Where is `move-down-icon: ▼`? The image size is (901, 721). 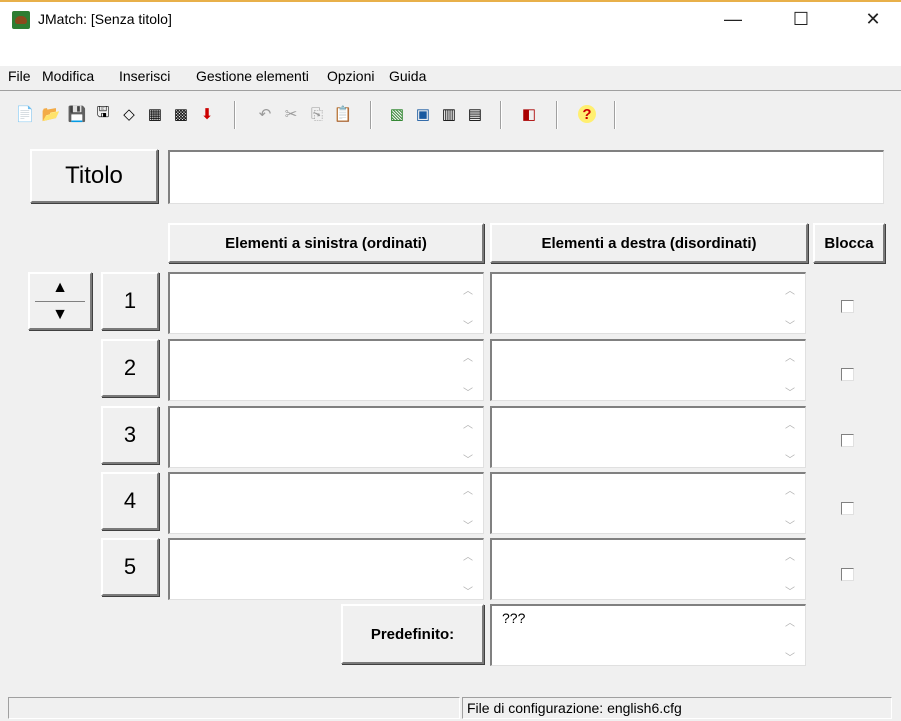 move-down-icon: ▼ is located at coordinates (60, 315).